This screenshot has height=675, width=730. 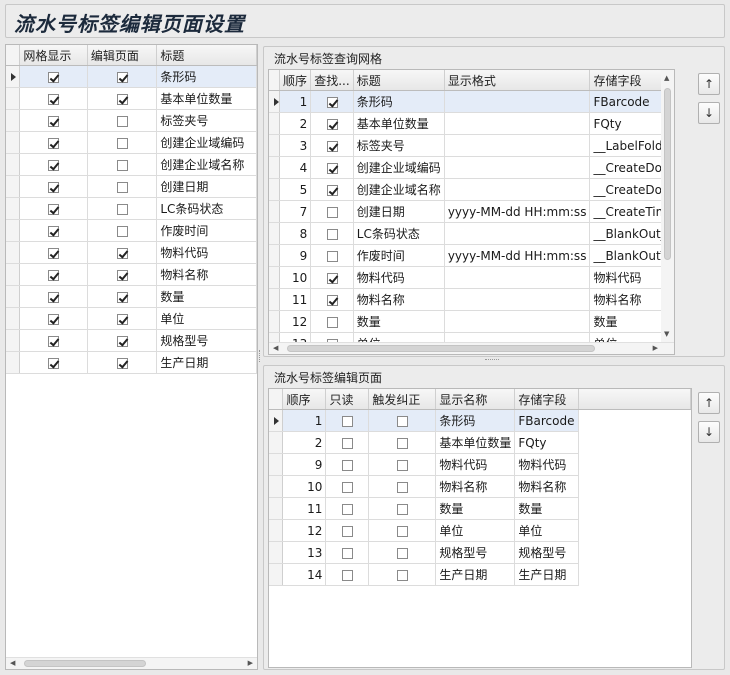 What do you see at coordinates (347, 399) in the screenshot?
I see `col-header-readonly: 只读` at bounding box center [347, 399].